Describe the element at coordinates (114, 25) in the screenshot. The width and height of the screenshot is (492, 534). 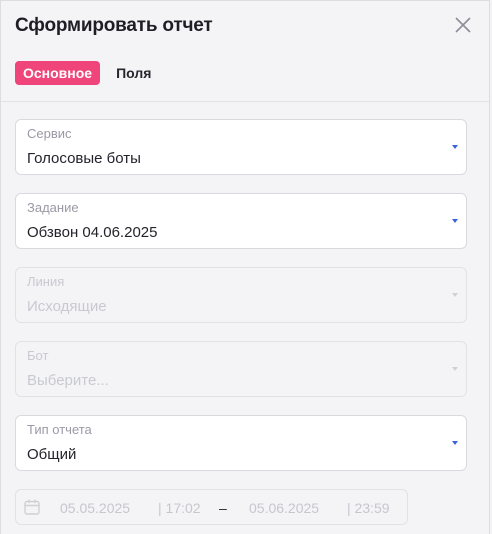
I see `dialog-title: Сформировать отчет` at that location.